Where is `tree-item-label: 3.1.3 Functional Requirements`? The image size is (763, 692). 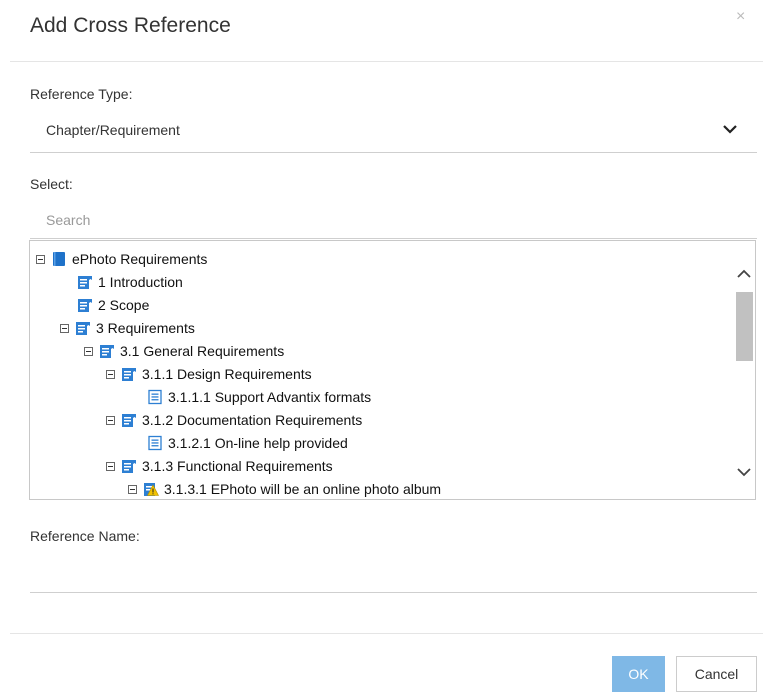
tree-item-label: 3.1.3 Functional Requirements is located at coordinates (237, 466).